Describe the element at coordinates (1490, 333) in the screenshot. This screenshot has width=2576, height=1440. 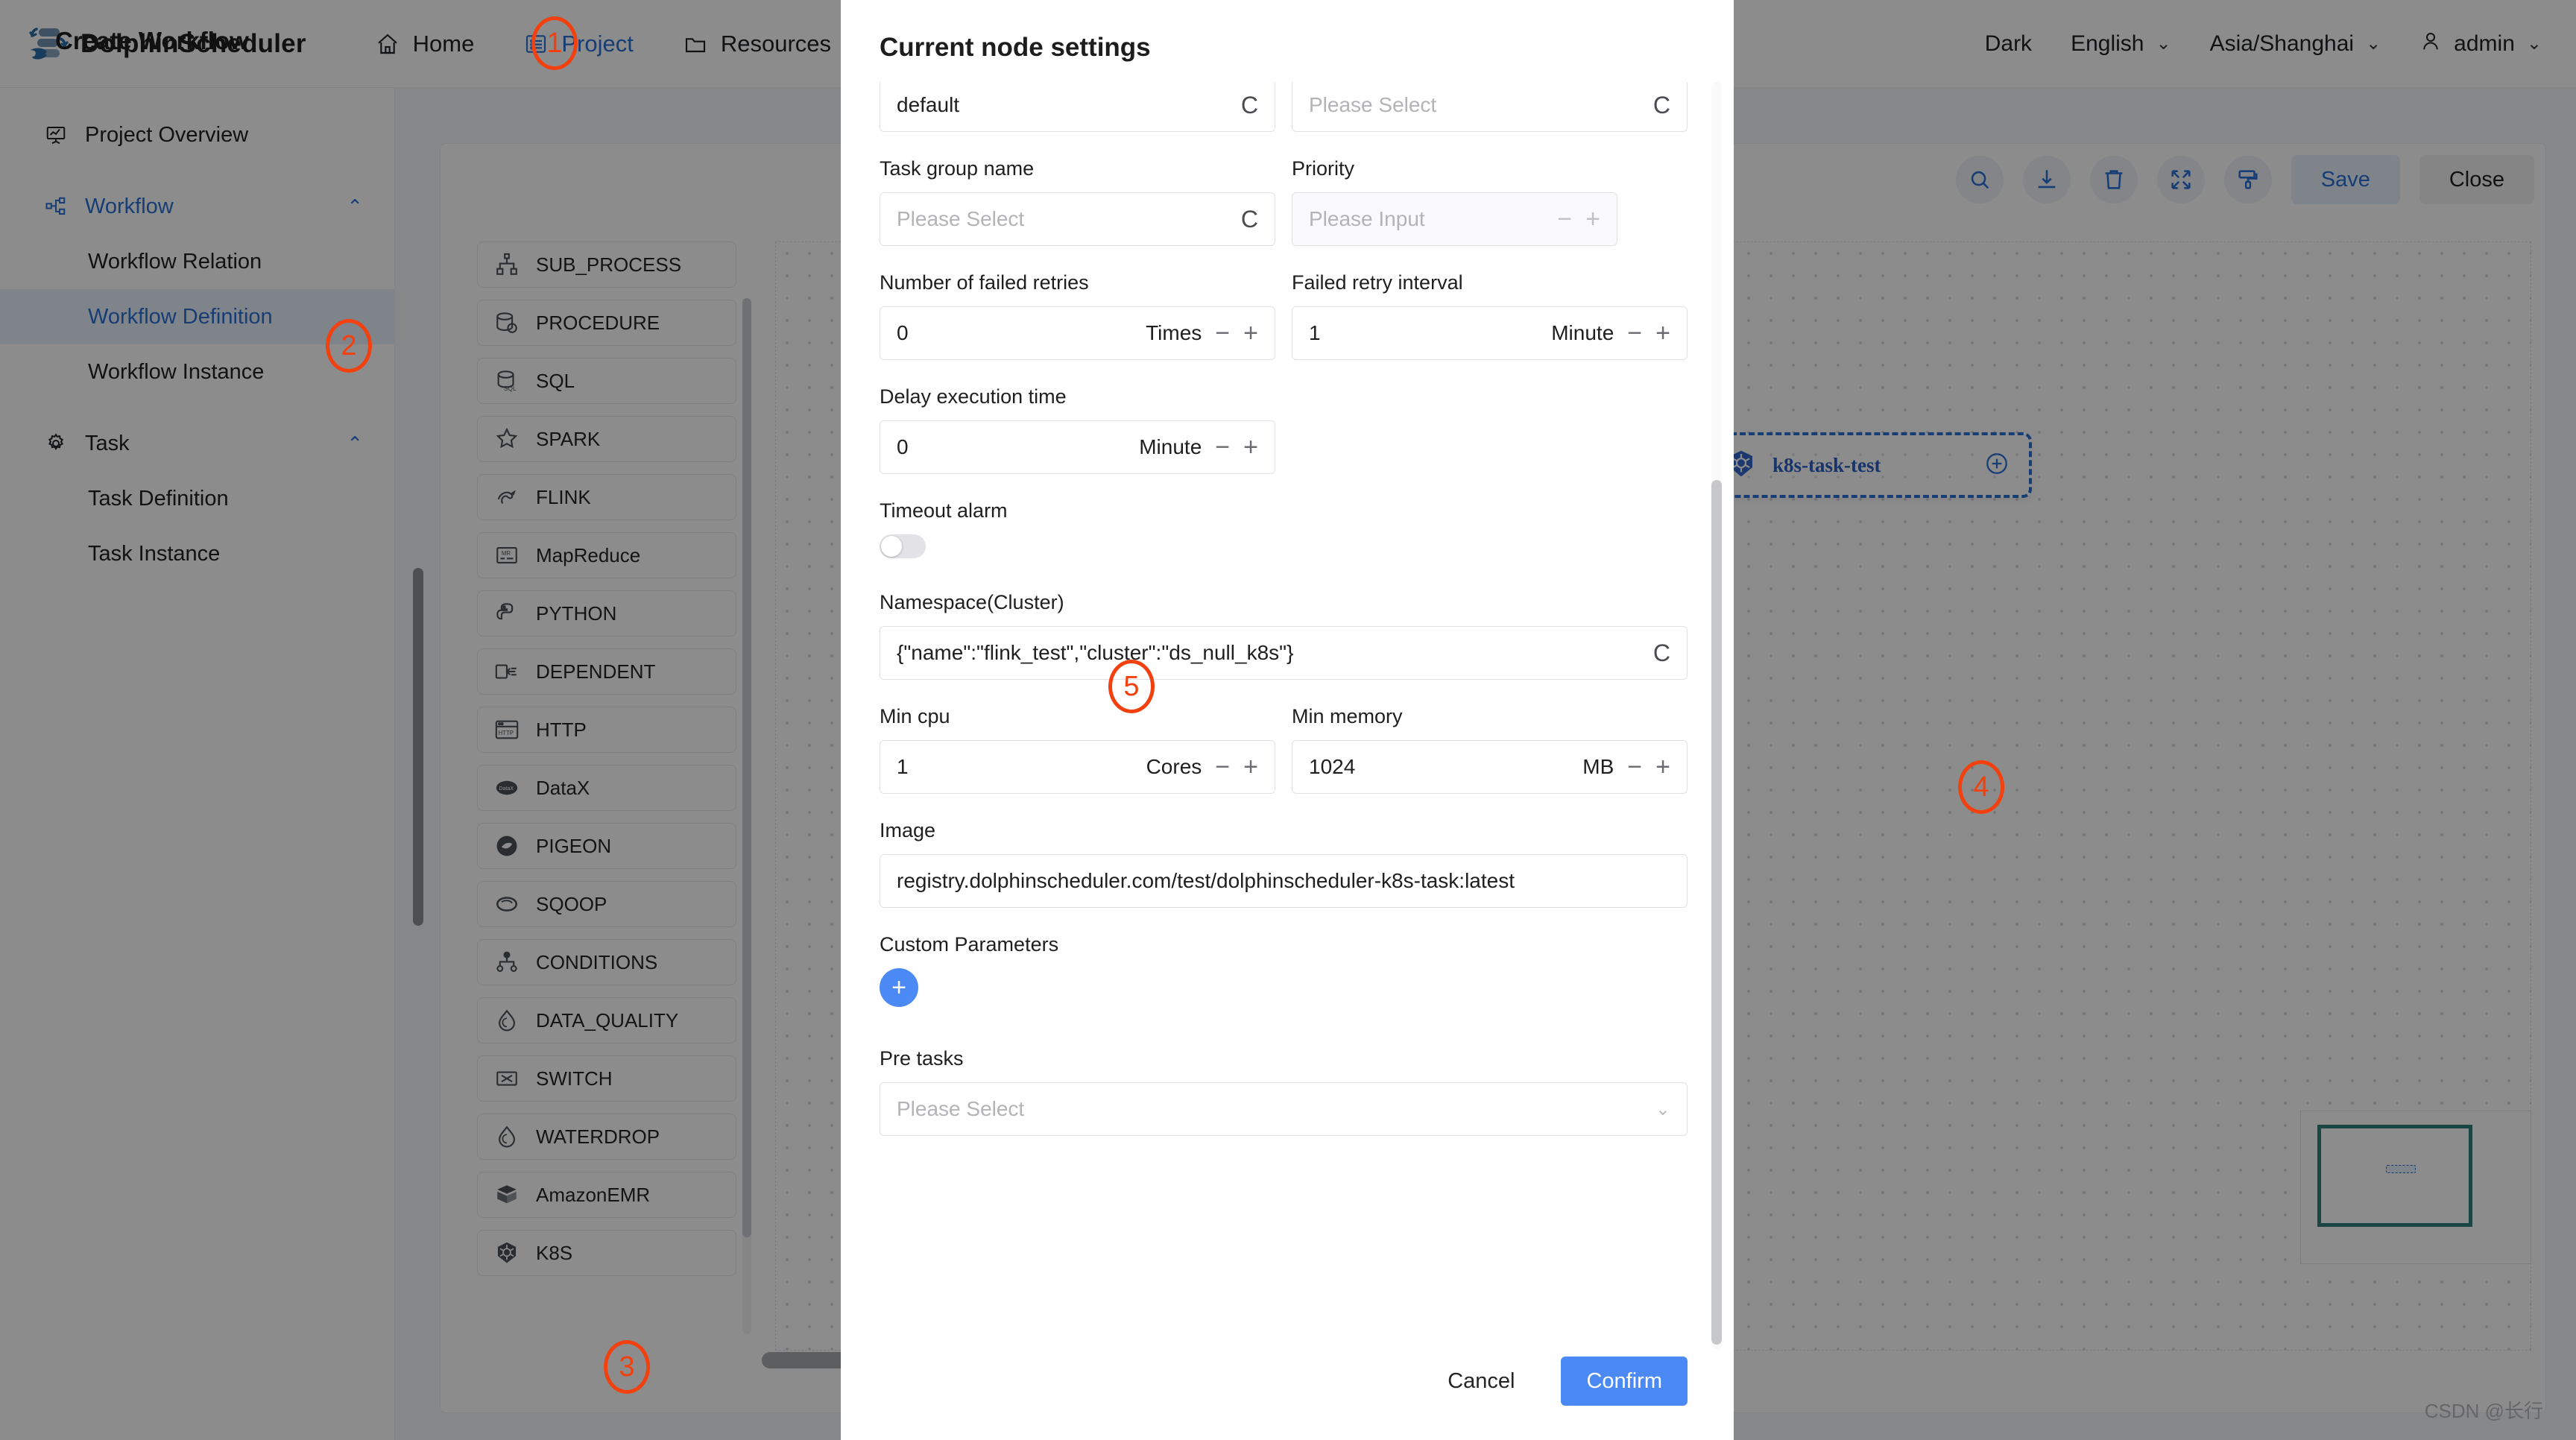
I see `retry-interval-input: 1 Minute − +` at that location.